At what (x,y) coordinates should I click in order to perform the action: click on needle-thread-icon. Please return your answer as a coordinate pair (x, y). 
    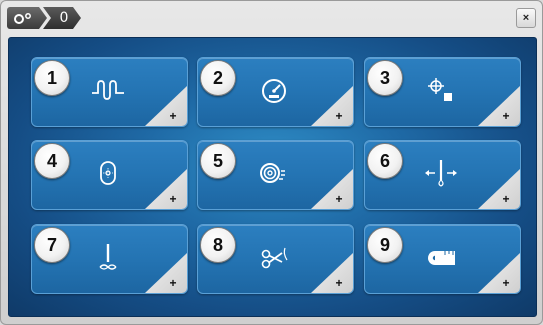
    Looking at the image, I should click on (108, 257).